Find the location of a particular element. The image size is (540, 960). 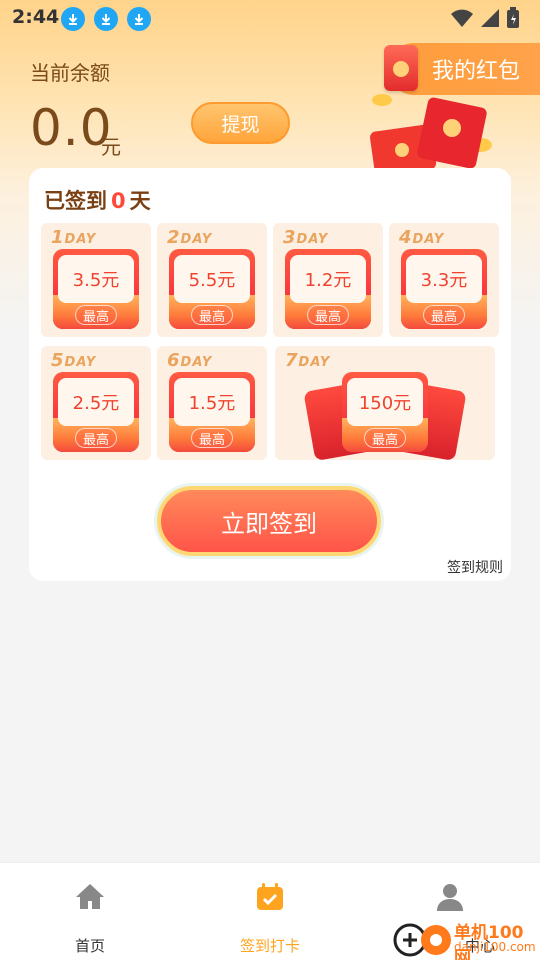

home-icon is located at coordinates (90, 896).